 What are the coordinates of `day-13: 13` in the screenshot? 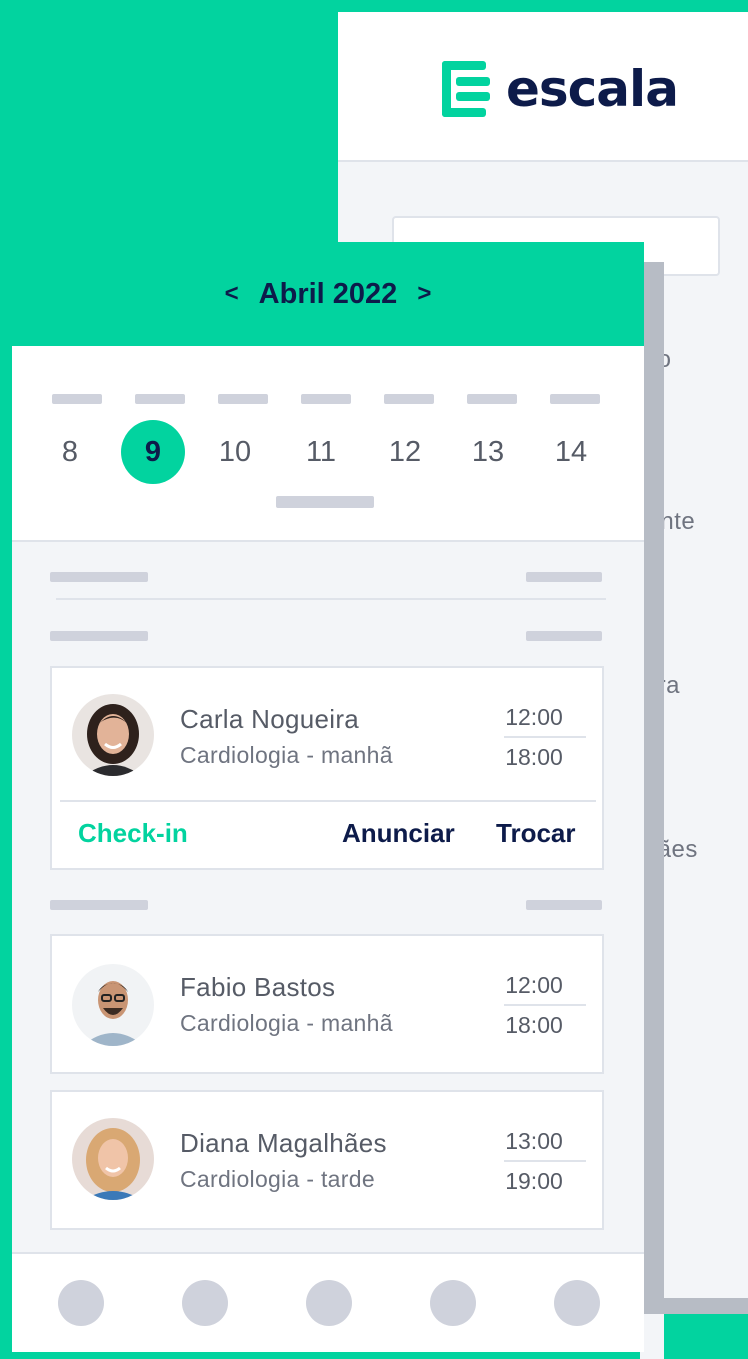 It's located at (488, 452).